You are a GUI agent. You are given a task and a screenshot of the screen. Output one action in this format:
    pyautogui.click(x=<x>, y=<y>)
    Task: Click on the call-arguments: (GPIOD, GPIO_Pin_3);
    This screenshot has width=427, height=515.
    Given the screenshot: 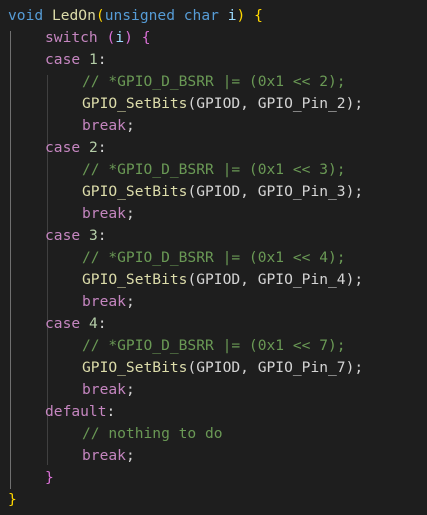 What is the action you would take?
    pyautogui.click(x=275, y=191)
    